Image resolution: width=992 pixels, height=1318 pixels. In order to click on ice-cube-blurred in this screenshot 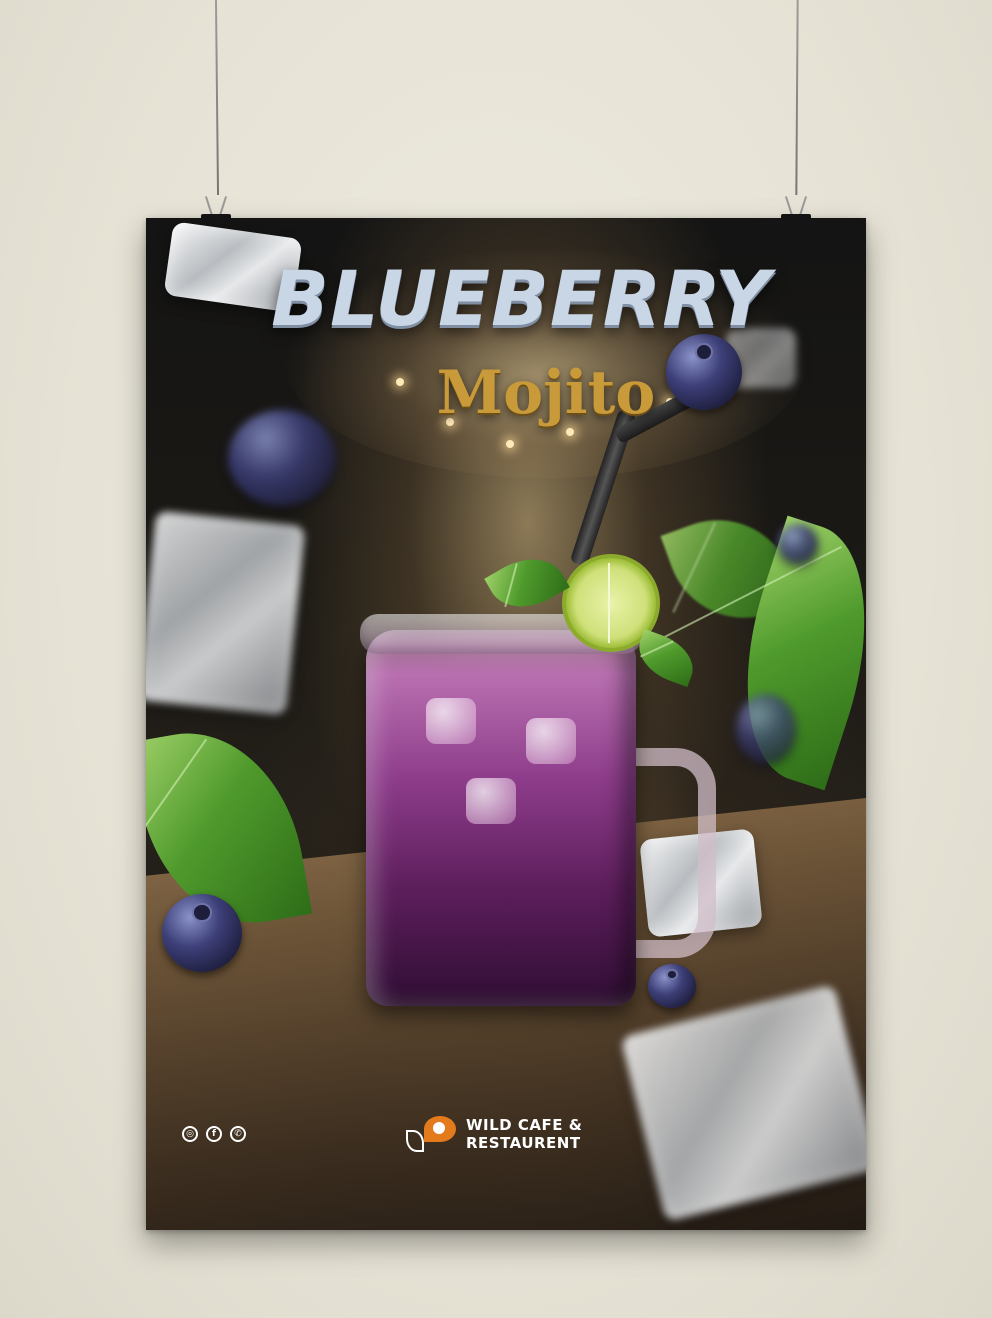, I will do `click(226, 613)`.